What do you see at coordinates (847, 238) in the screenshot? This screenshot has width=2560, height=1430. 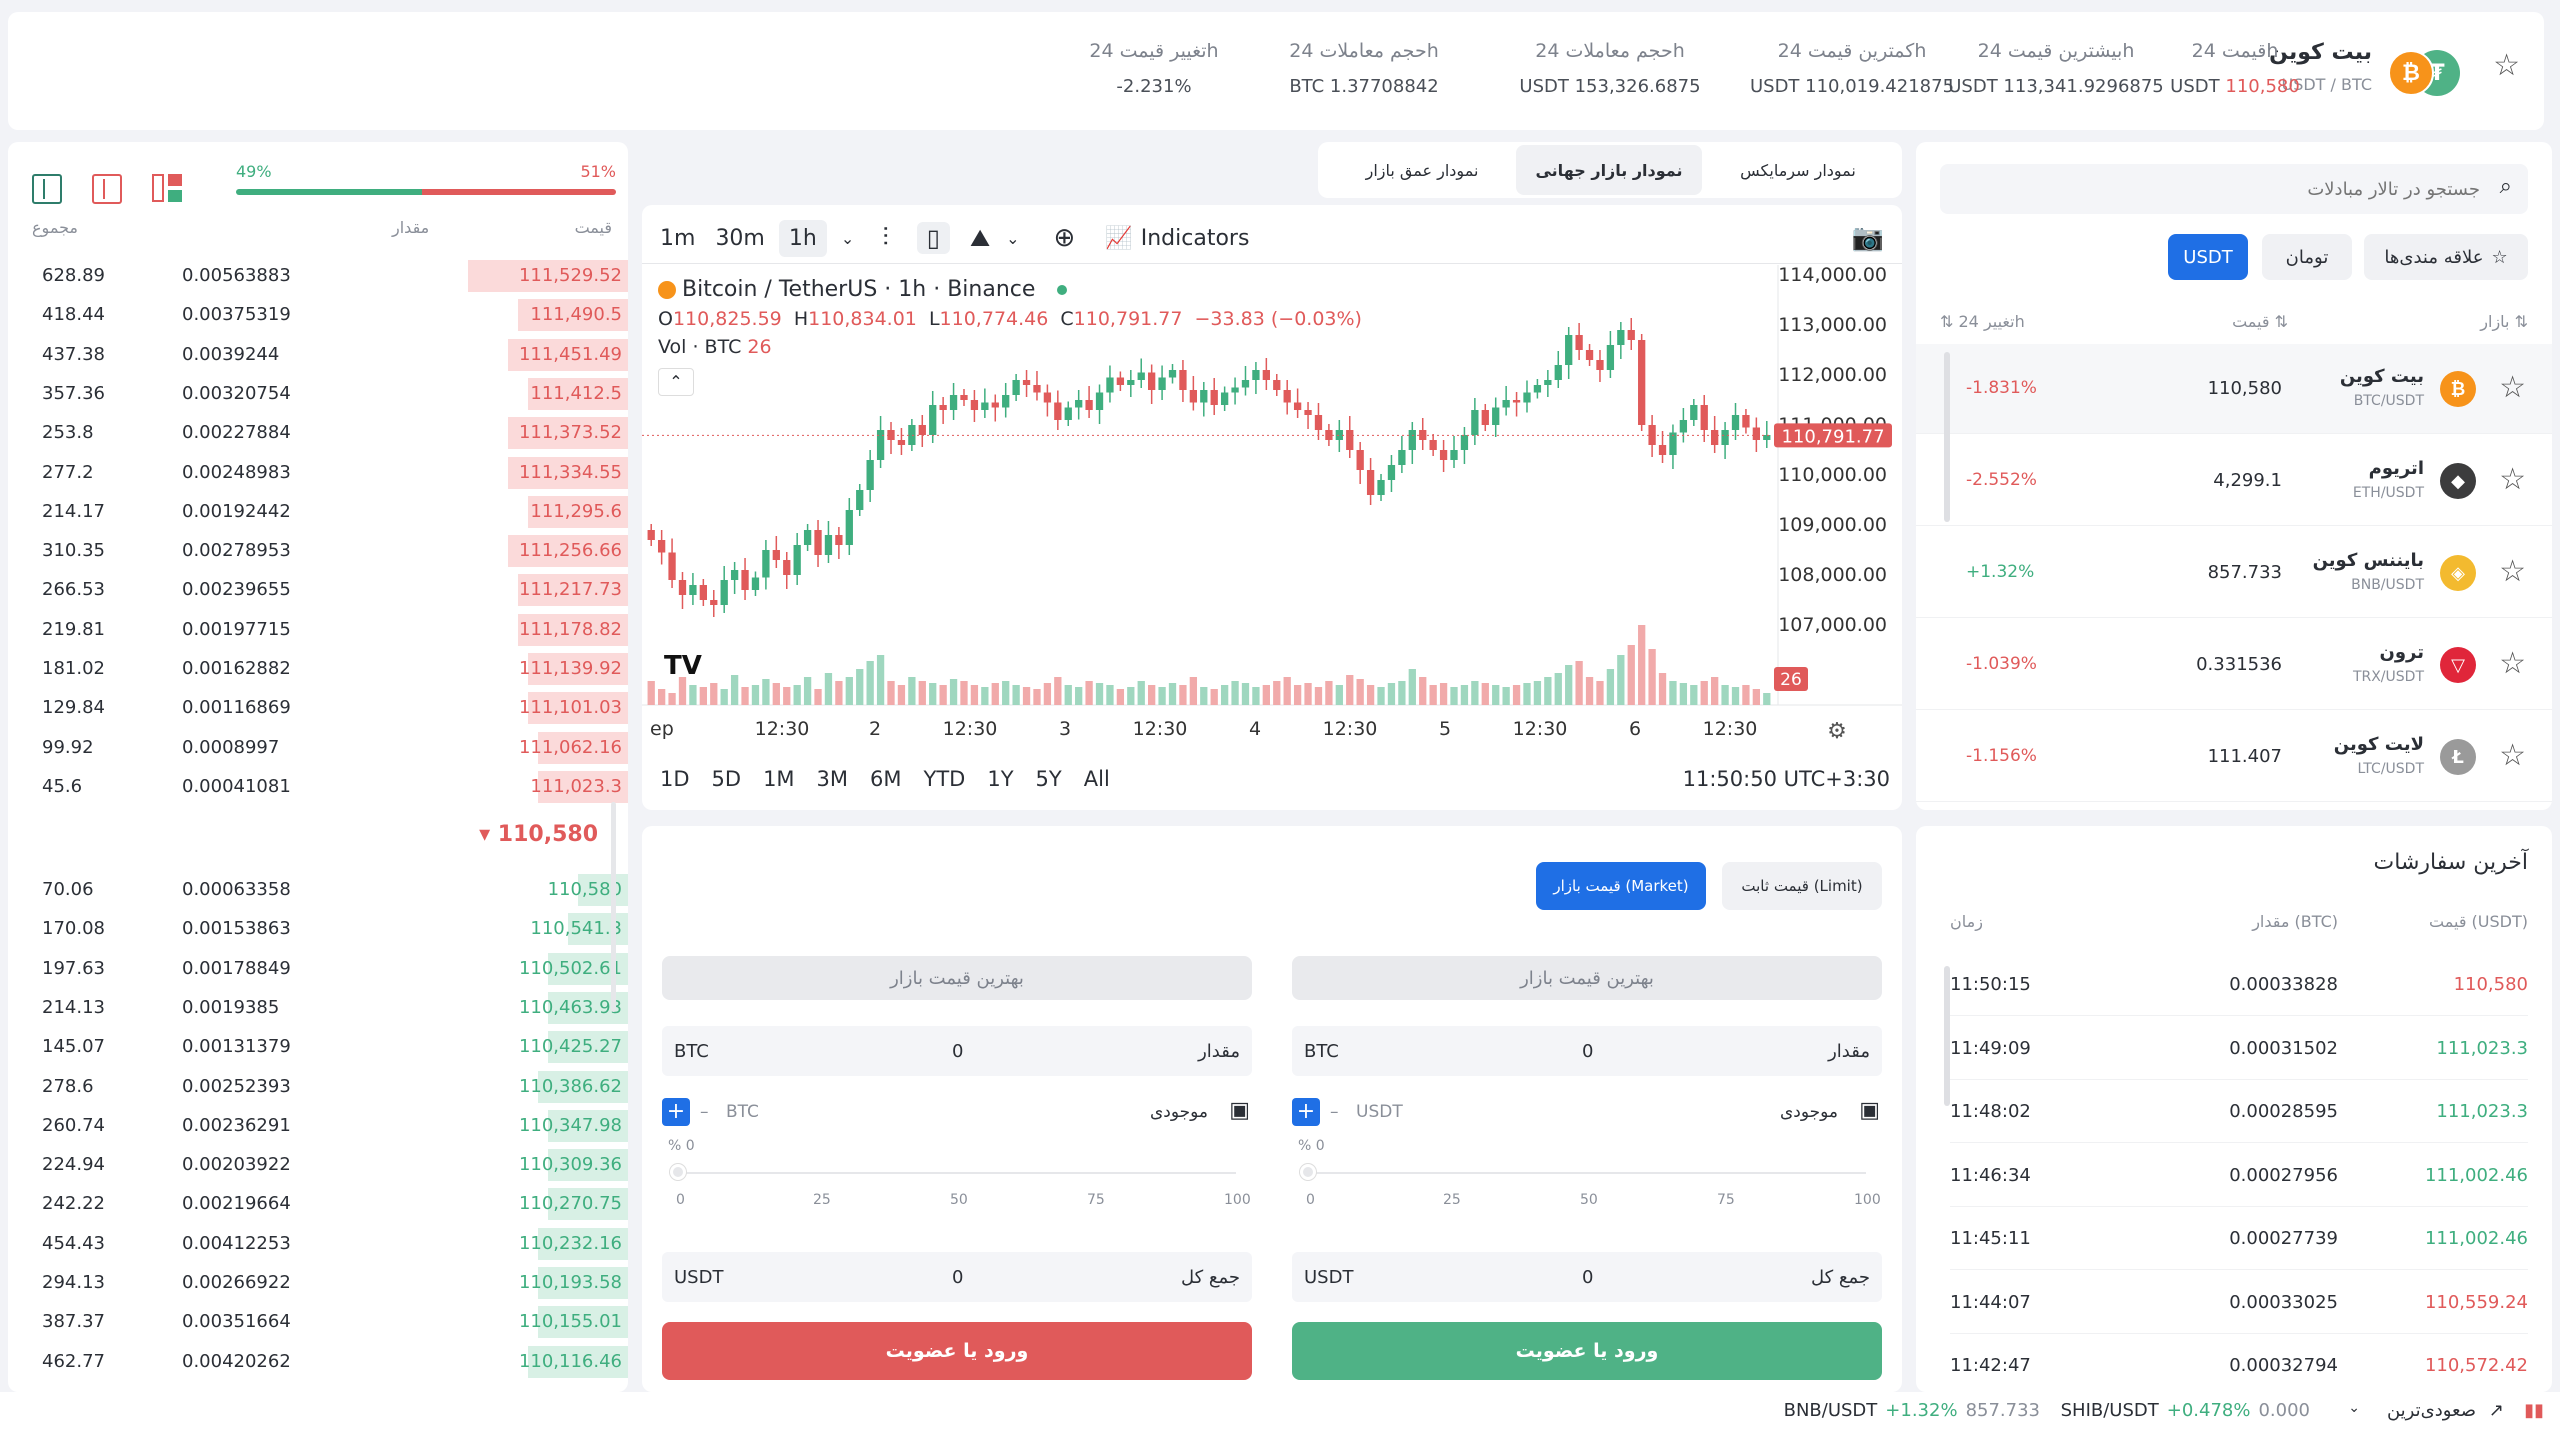 I see `interval-dropdown-icon: ⌄` at bounding box center [847, 238].